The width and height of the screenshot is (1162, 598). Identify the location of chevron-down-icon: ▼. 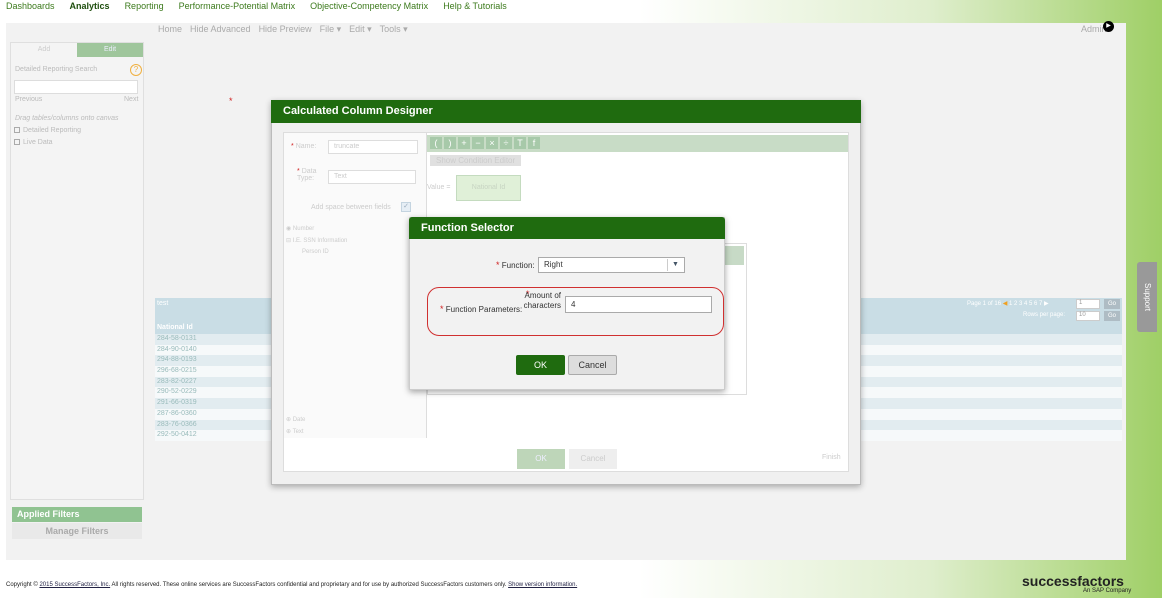
(675, 265).